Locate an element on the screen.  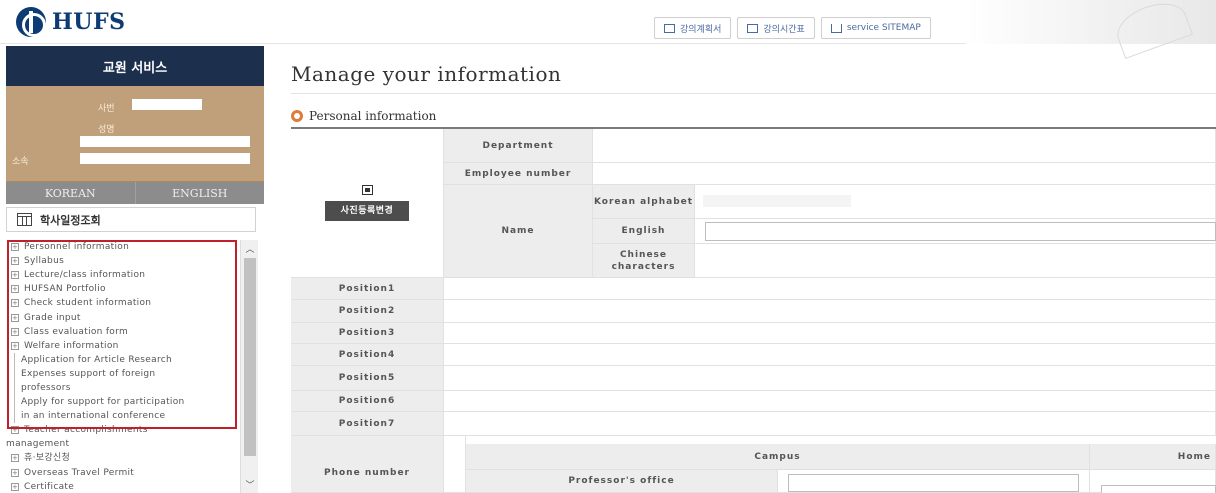
menu-item: + Overseas Travel Permit is located at coordinates (123, 473).